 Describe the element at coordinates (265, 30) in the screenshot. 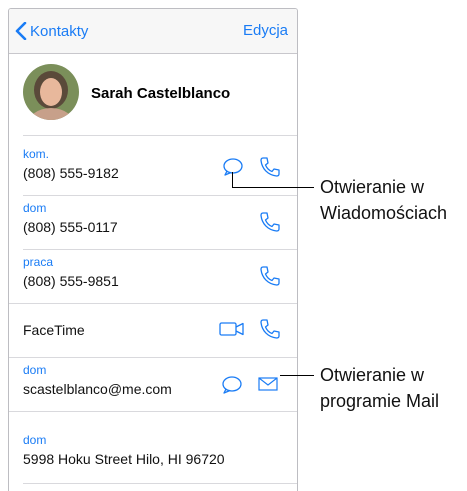

I see `edit-button: Edycja` at that location.